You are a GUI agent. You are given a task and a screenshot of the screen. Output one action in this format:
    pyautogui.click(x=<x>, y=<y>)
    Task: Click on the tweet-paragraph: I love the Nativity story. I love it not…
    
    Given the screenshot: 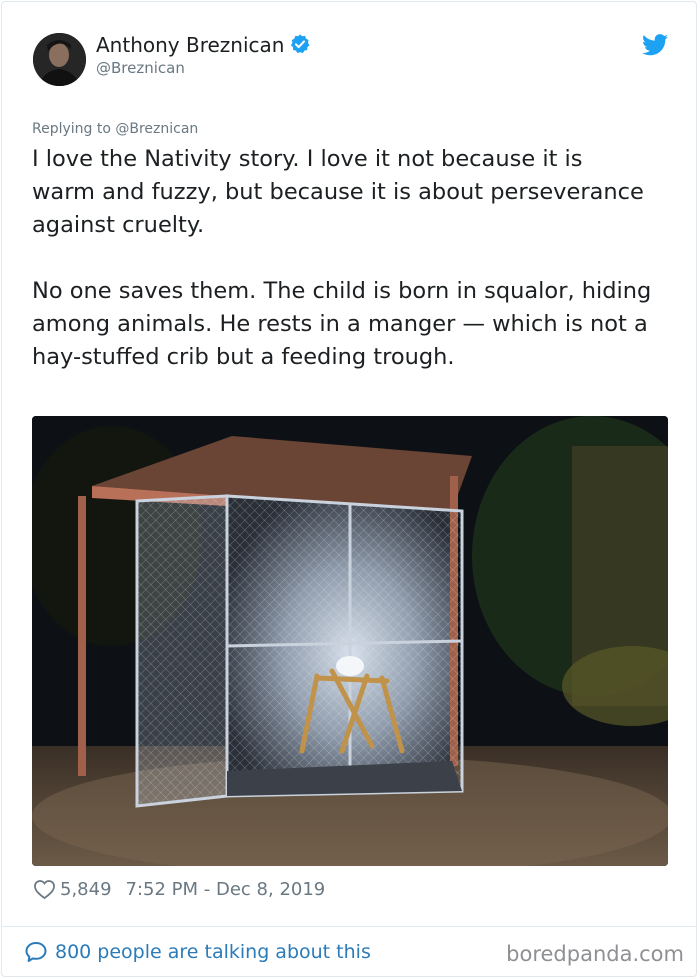 What is the action you would take?
    pyautogui.click(x=338, y=192)
    